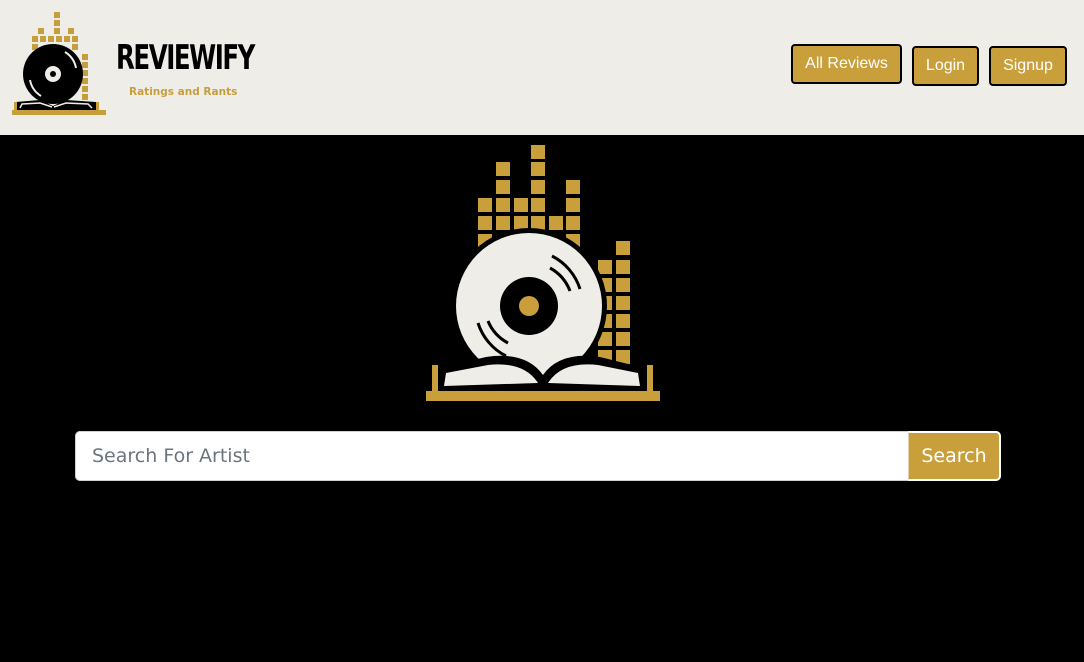 The height and width of the screenshot is (662, 1084). What do you see at coordinates (543, 273) in the screenshot?
I see `hero-vinyl-record-logo-icon` at bounding box center [543, 273].